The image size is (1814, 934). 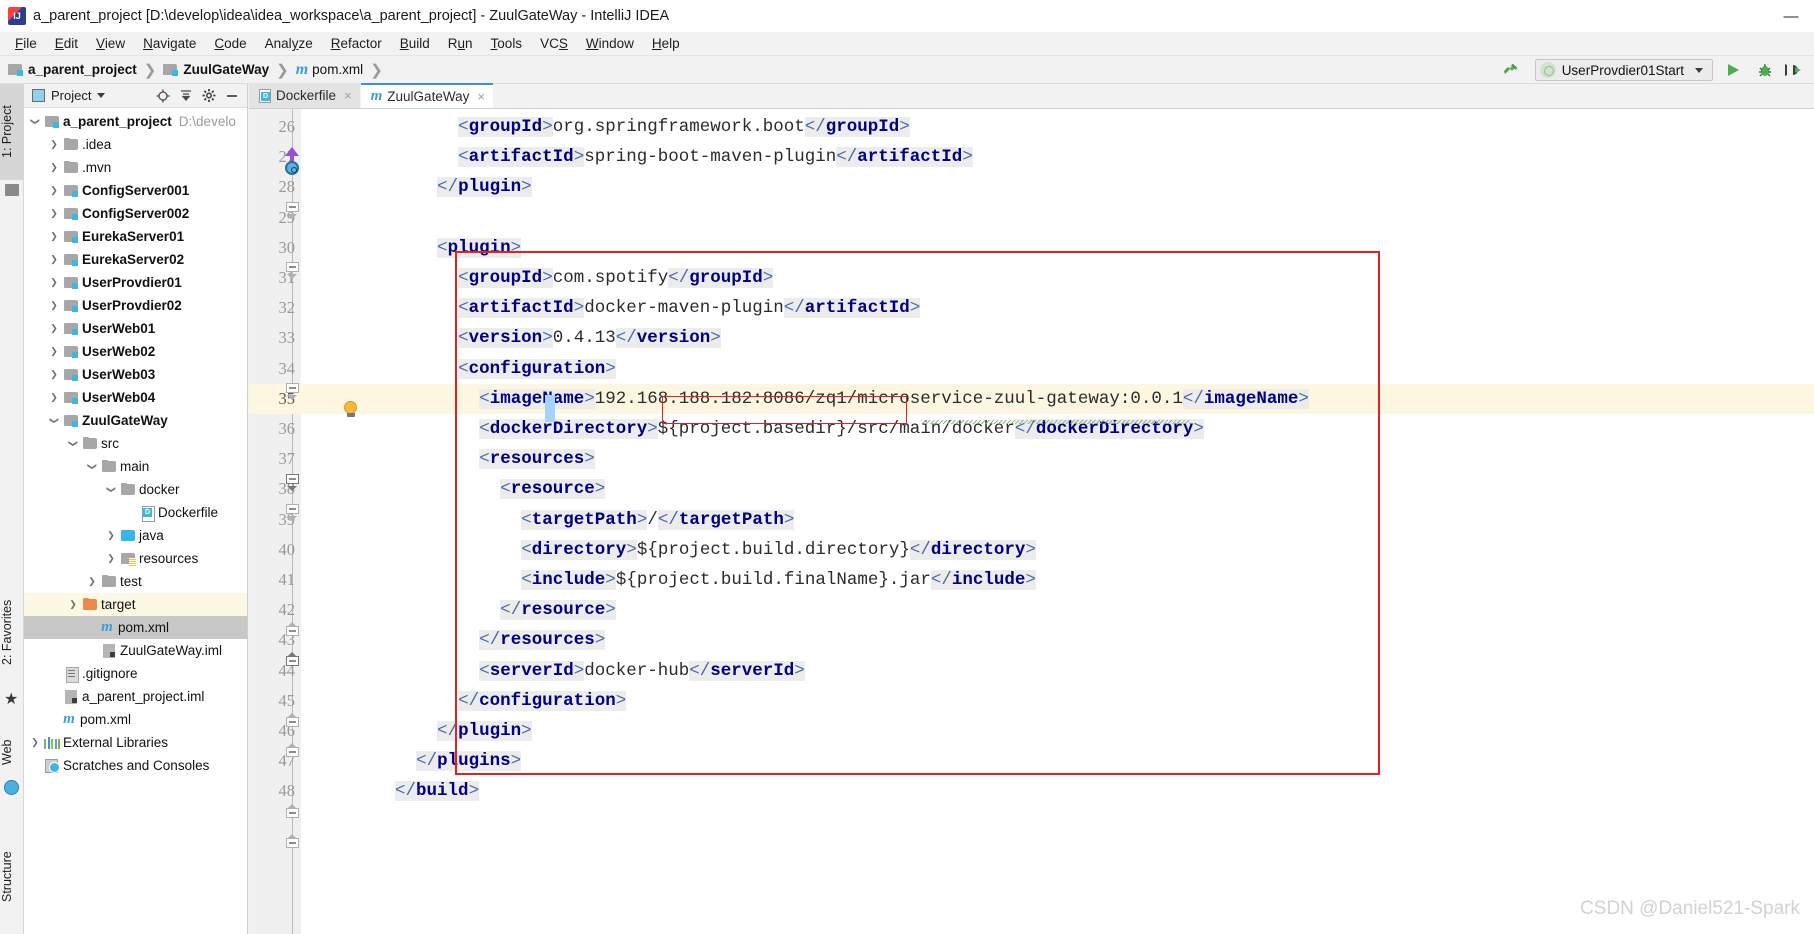 I want to click on code-line-33: <version>0.4.13</version>, so click(x=589, y=338).